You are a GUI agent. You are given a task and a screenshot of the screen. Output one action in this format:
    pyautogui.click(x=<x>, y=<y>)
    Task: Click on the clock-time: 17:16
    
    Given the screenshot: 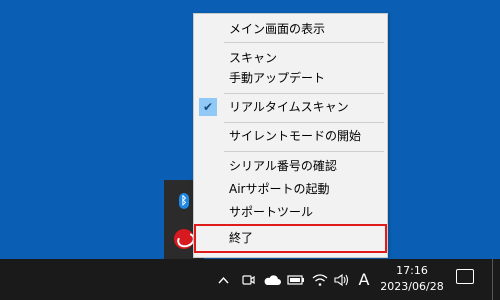 What is the action you would take?
    pyautogui.click(x=412, y=270)
    